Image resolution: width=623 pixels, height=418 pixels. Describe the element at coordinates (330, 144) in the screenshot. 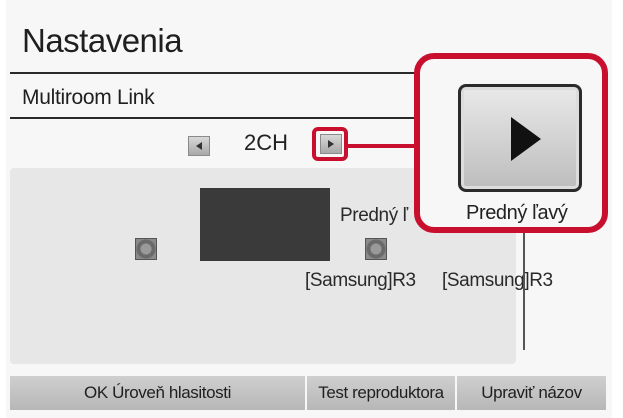

I see `next-button-highlight` at that location.